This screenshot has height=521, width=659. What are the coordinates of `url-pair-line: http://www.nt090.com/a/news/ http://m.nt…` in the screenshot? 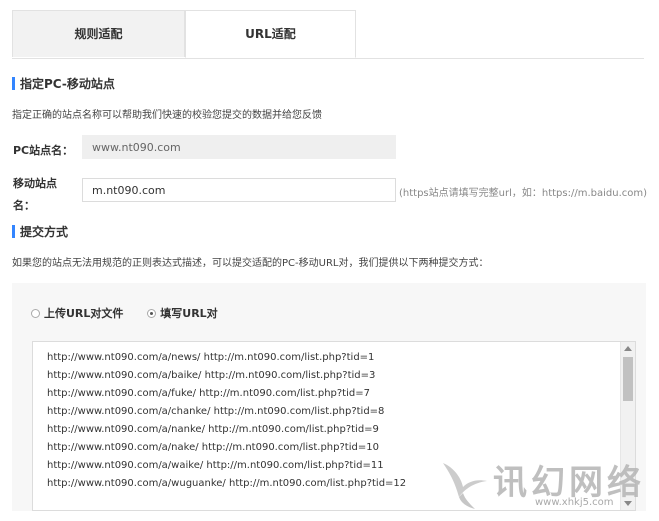 It's located at (211, 357).